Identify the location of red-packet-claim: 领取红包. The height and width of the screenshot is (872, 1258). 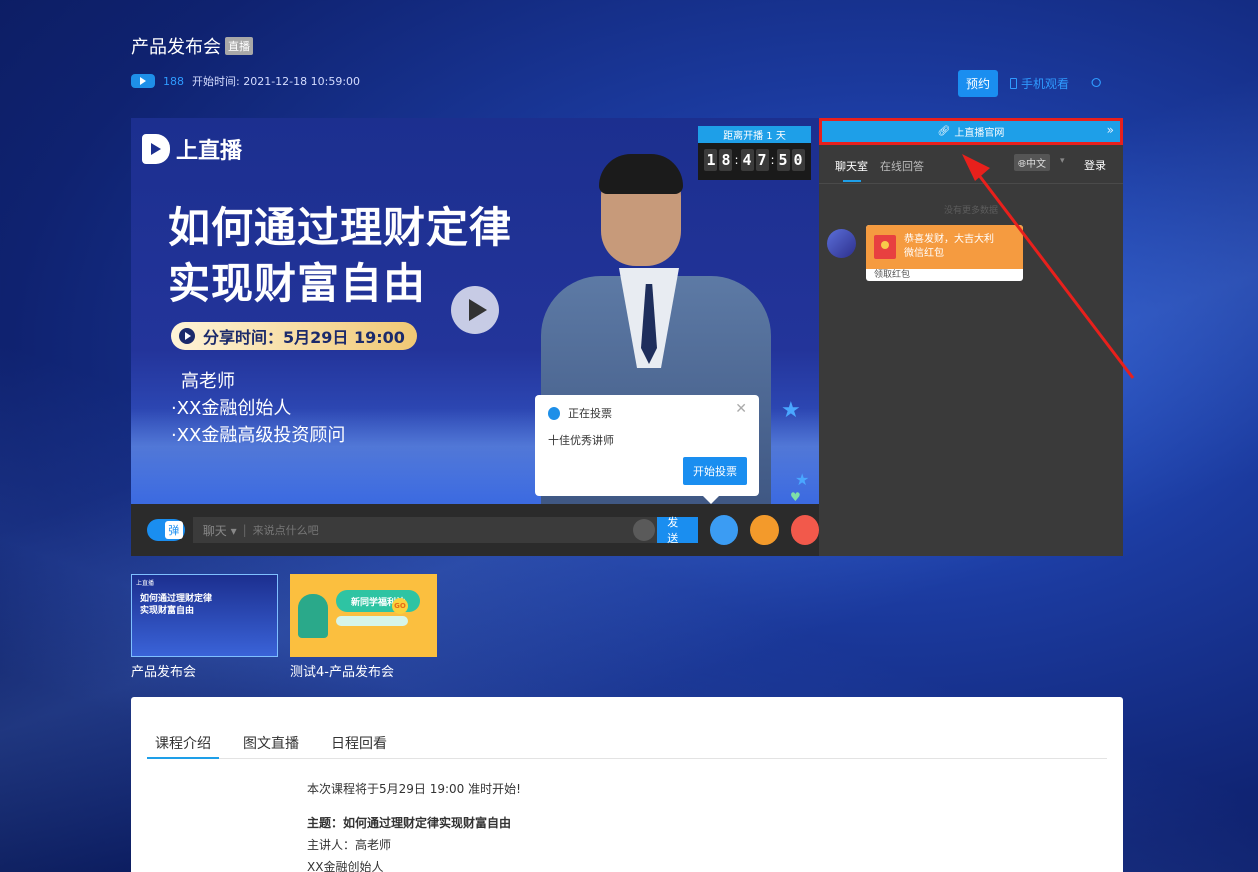
(892, 275).